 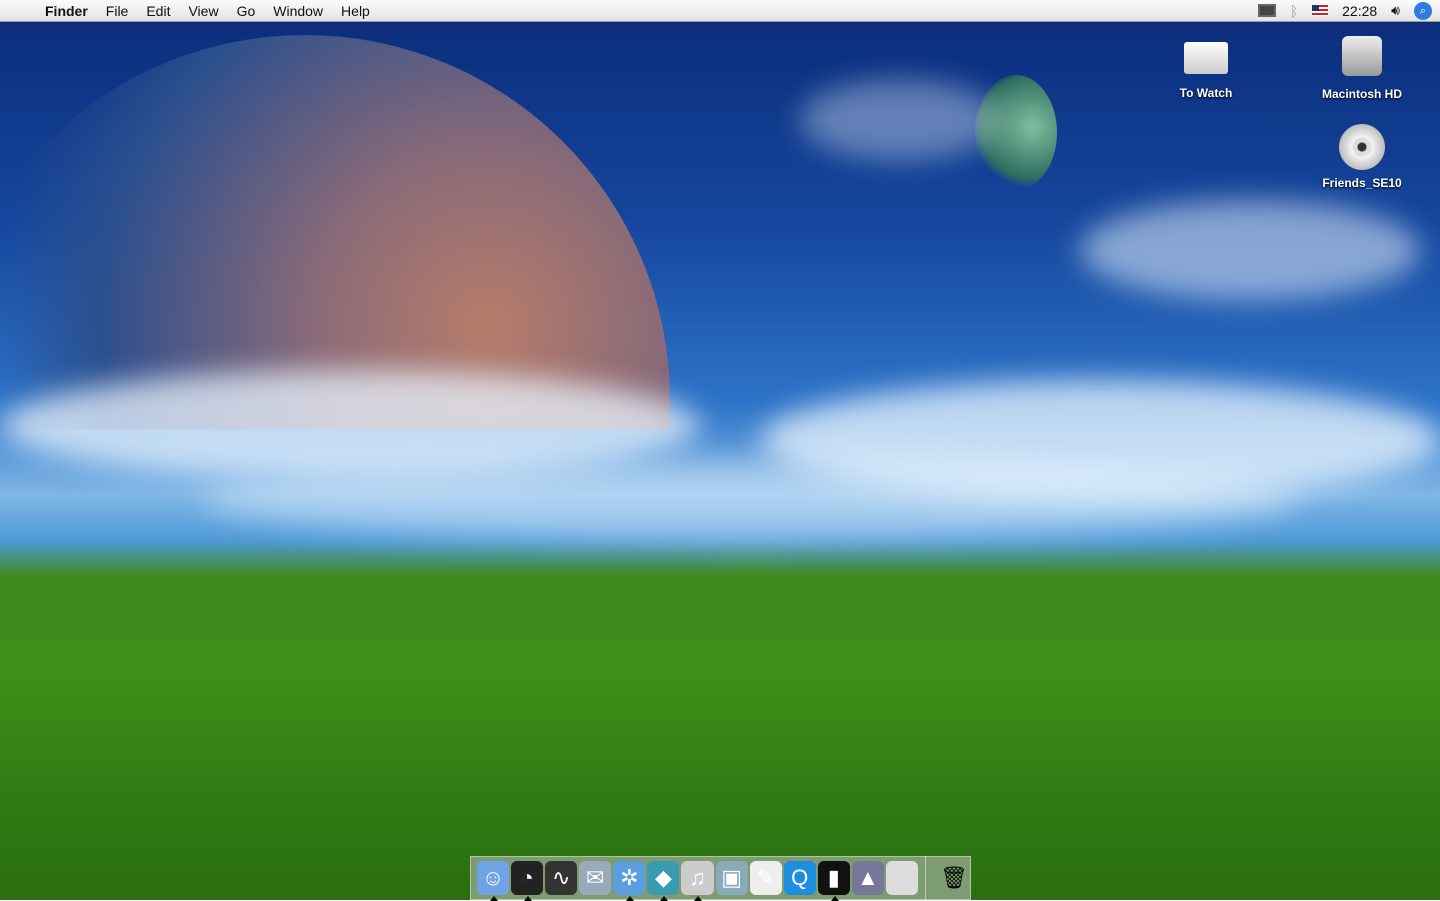 I want to click on mail-icon: ✉, so click(x=595, y=877).